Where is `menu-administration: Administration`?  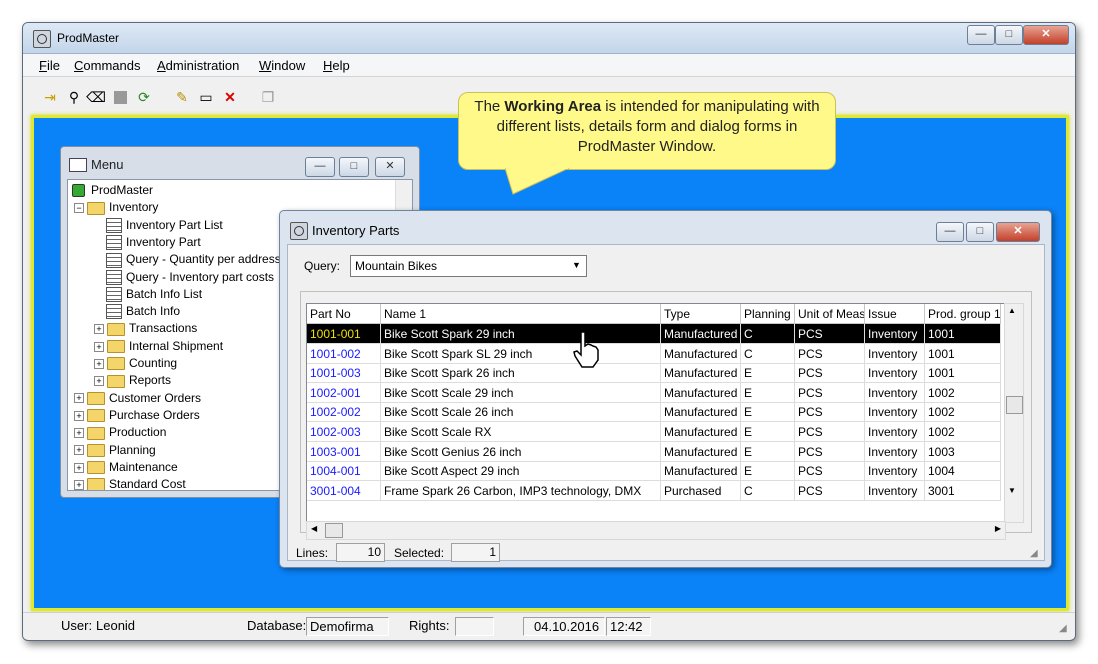 menu-administration: Administration is located at coordinates (198, 65).